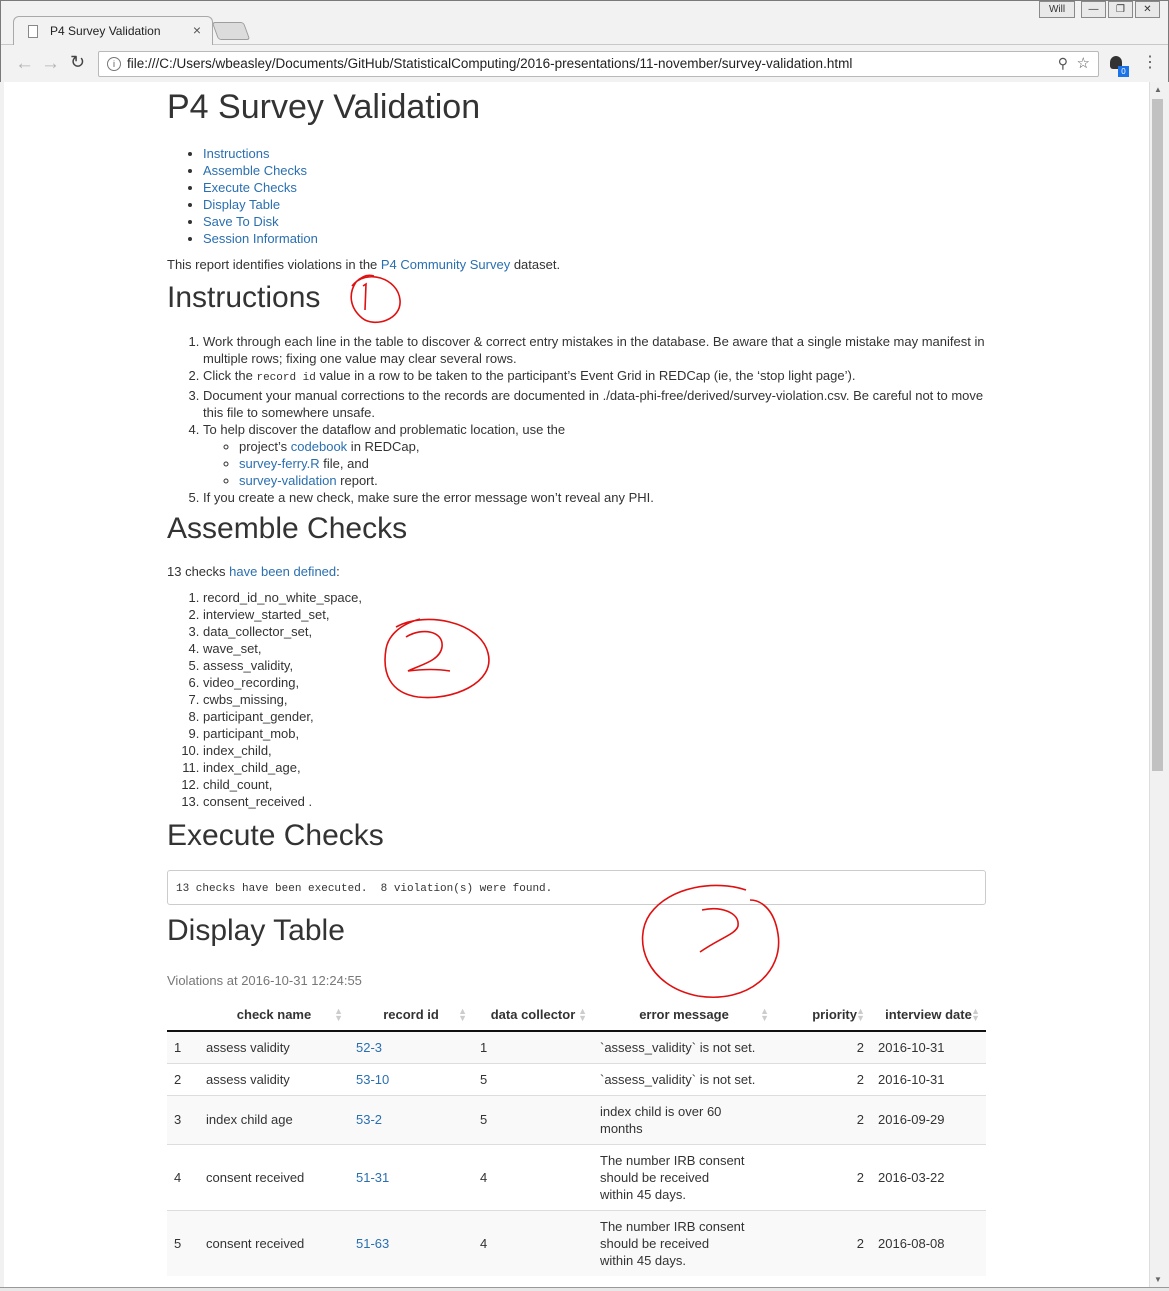 Image resolution: width=1169 pixels, height=1291 pixels. Describe the element at coordinates (1118, 65) in the screenshot. I see `extension-icon: 0` at that location.